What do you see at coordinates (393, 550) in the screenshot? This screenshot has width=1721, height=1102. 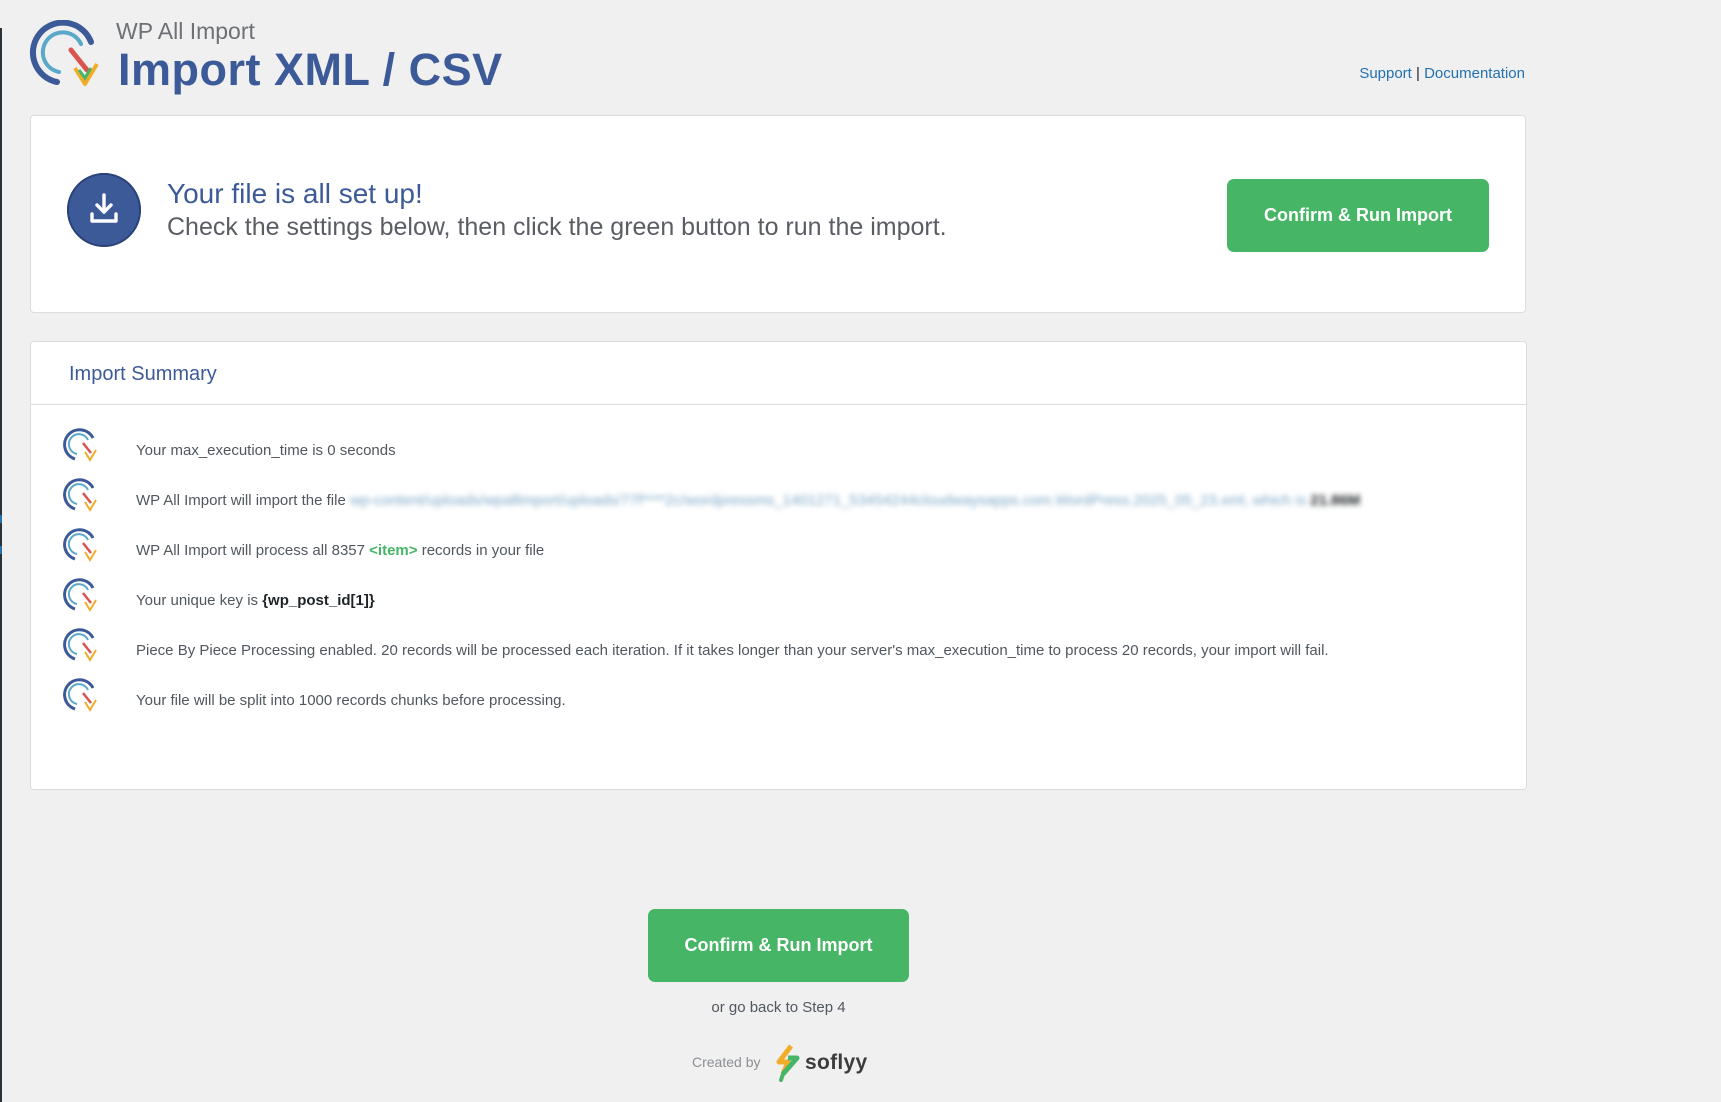 I see `item-tag: <item>` at bounding box center [393, 550].